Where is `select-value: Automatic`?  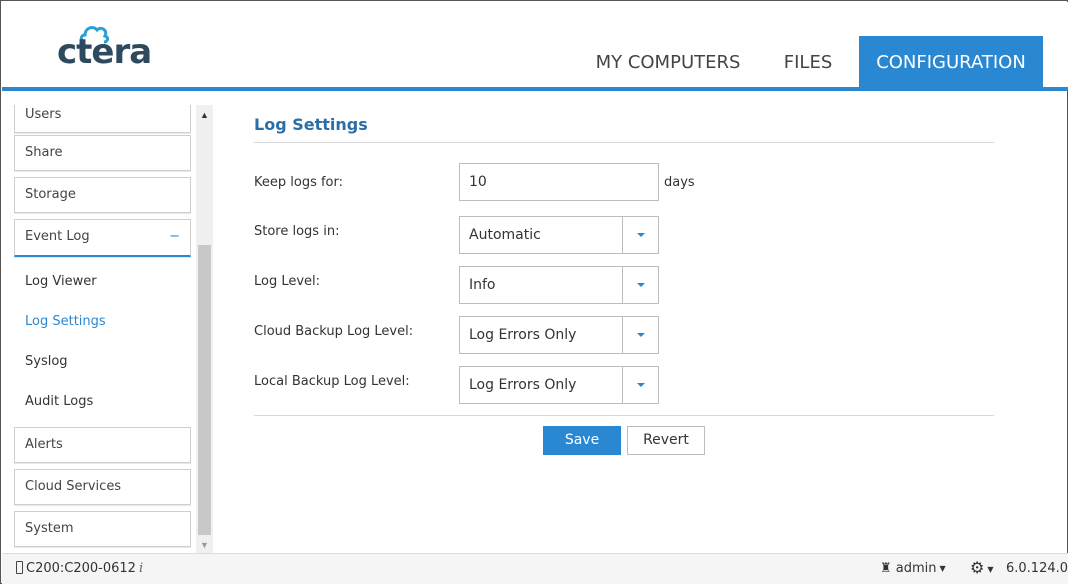 select-value: Automatic is located at coordinates (505, 235).